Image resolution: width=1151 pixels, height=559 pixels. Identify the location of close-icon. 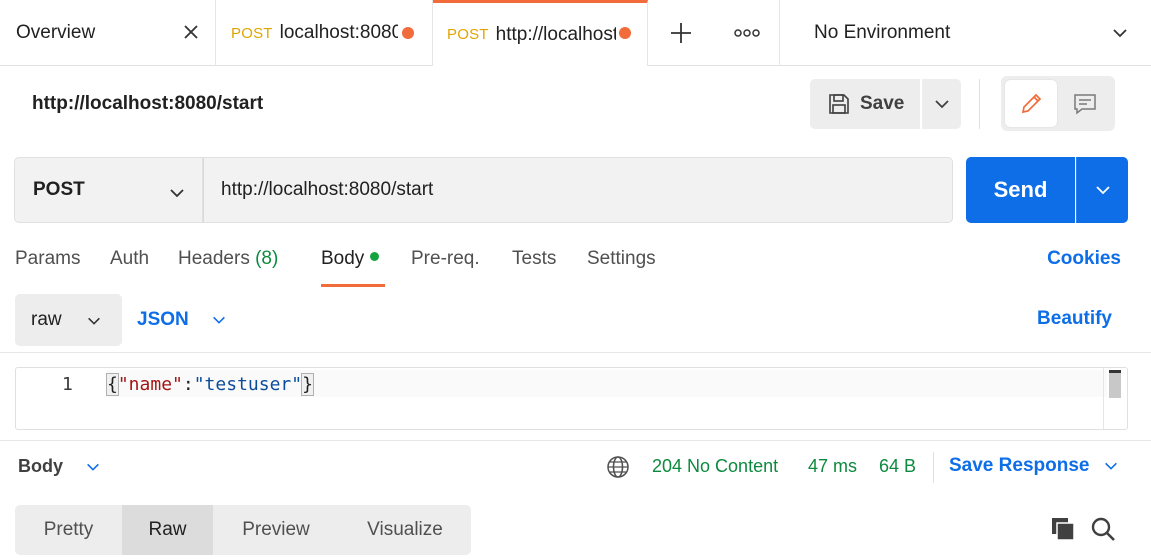
(191, 32).